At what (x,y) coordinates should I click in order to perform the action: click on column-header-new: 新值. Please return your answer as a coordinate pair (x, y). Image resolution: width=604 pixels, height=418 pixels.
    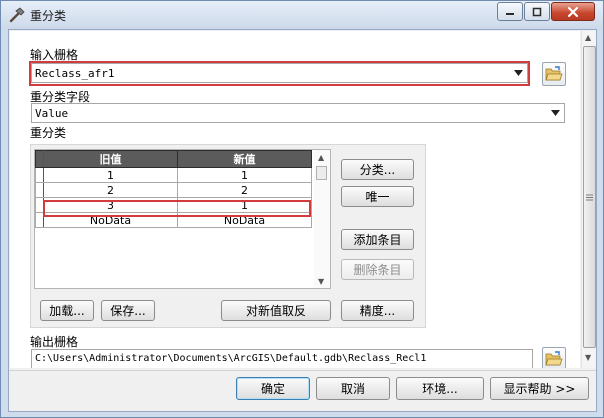
    Looking at the image, I should click on (244, 159).